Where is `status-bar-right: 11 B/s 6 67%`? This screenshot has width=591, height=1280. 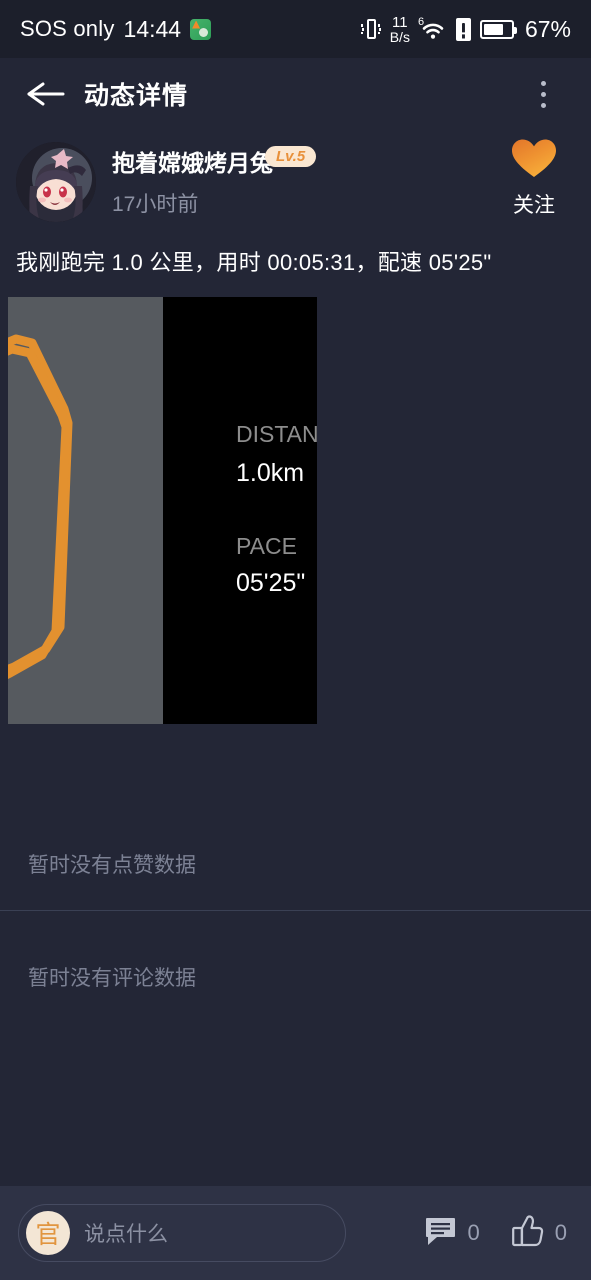 status-bar-right: 11 B/s 6 67% is located at coordinates (465, 29).